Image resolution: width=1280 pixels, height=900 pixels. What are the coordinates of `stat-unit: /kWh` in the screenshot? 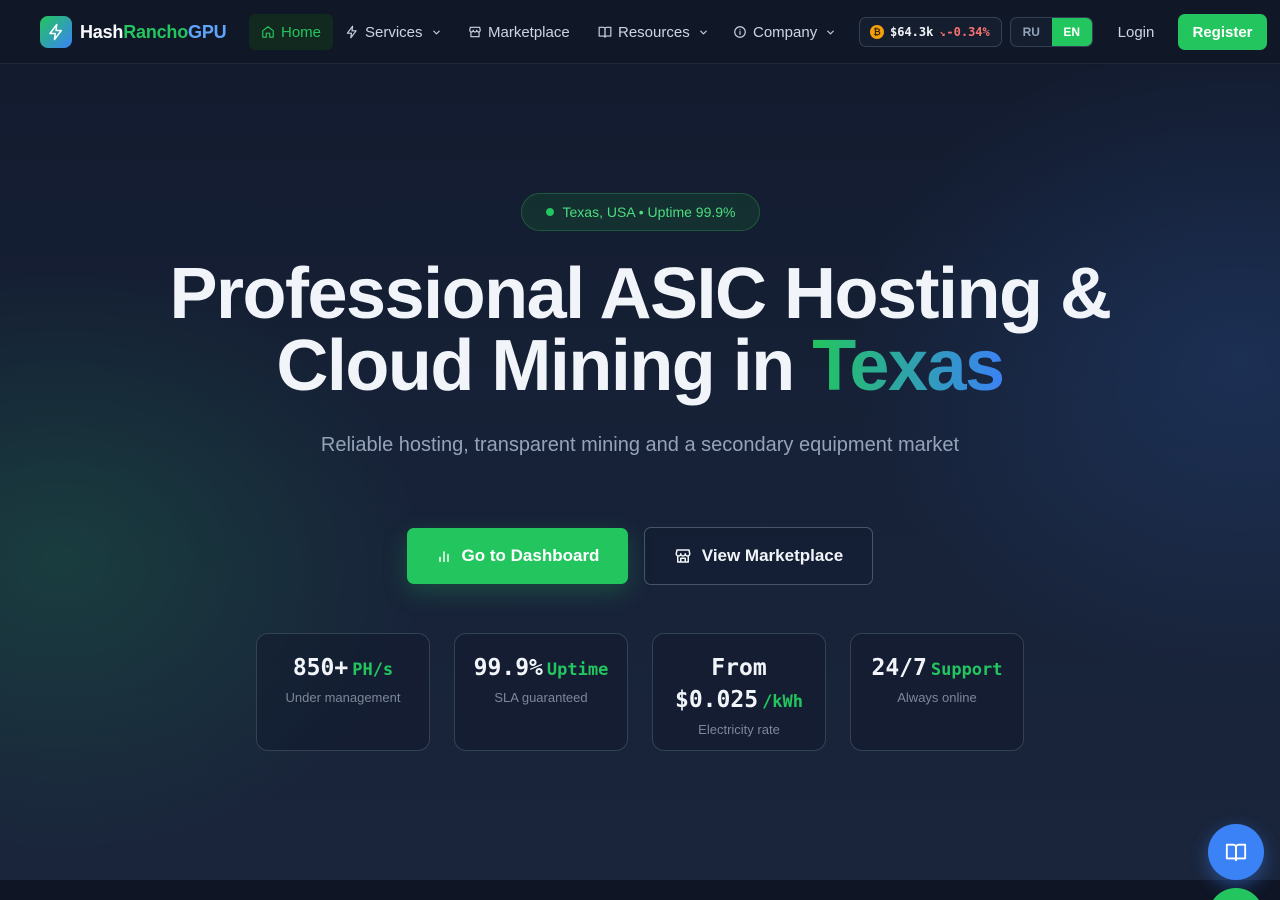 It's located at (783, 702).